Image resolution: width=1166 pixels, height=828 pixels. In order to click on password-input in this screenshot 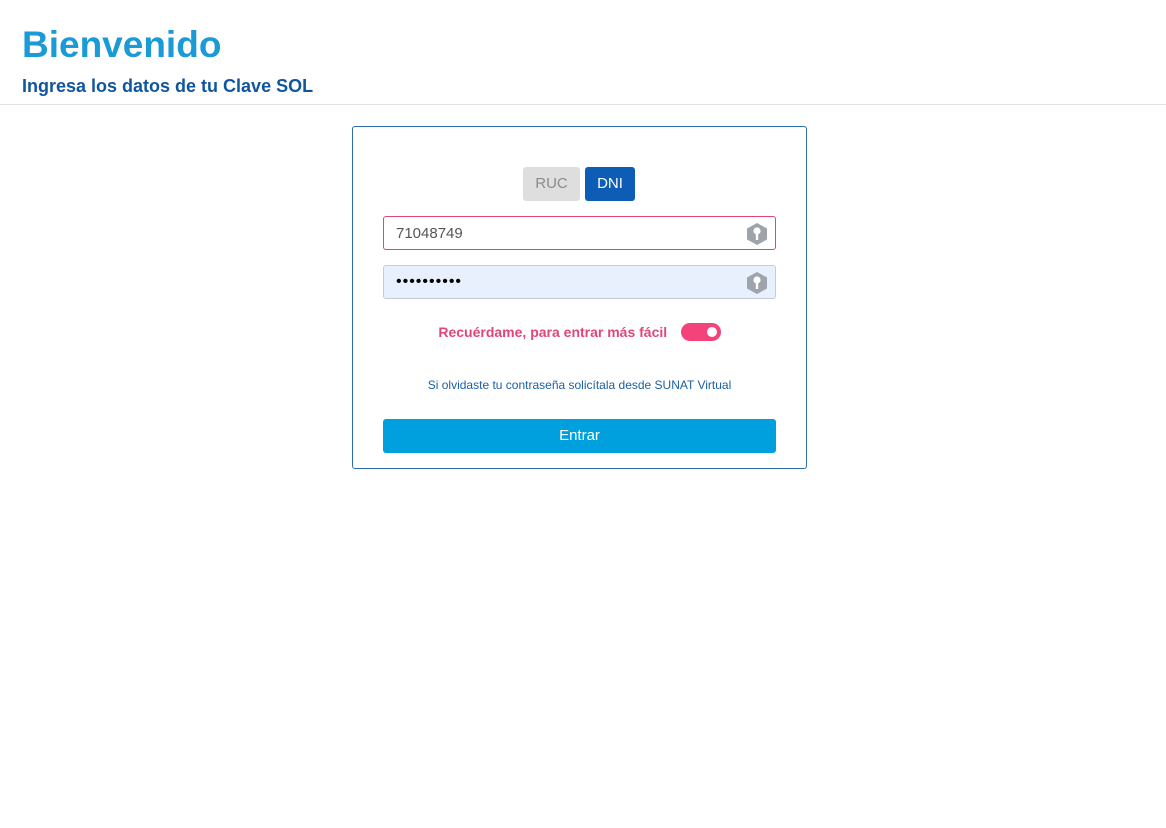, I will do `click(579, 282)`.